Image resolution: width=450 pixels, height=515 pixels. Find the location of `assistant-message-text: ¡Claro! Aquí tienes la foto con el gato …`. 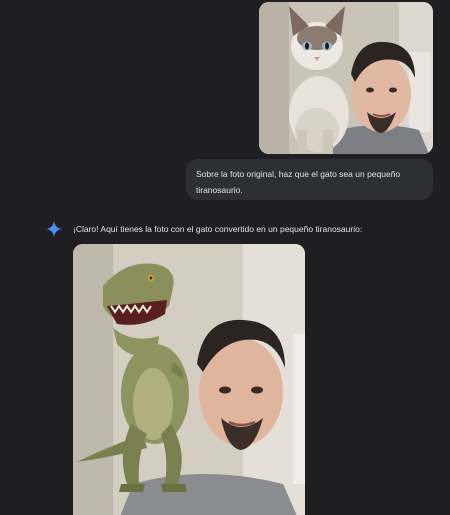

assistant-message-text: ¡Claro! Aquí tienes la foto con el gato … is located at coordinates (218, 229).